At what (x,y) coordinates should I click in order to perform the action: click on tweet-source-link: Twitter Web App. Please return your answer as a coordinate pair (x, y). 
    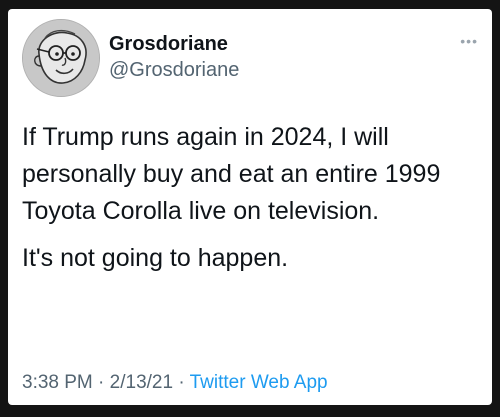
    Looking at the image, I should click on (259, 382).